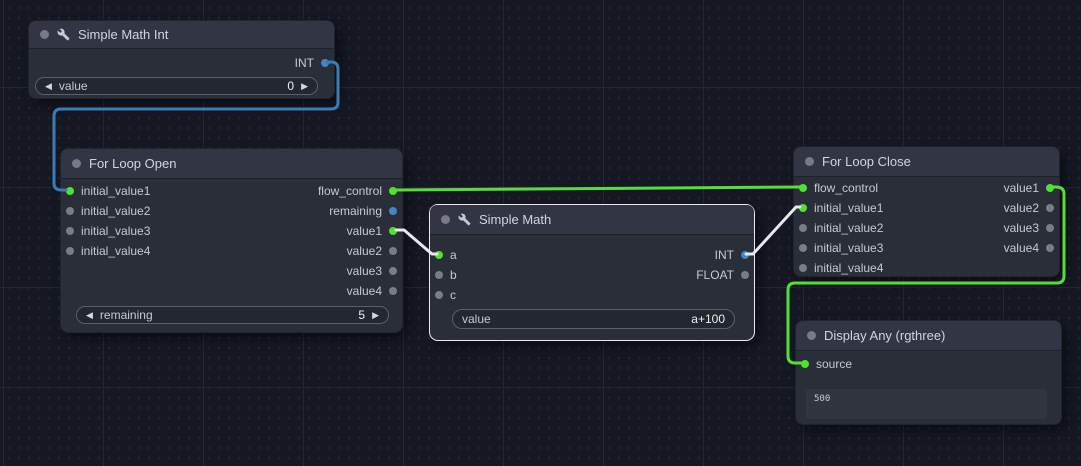  What do you see at coordinates (476, 319) in the screenshot?
I see `widget-label: value` at bounding box center [476, 319].